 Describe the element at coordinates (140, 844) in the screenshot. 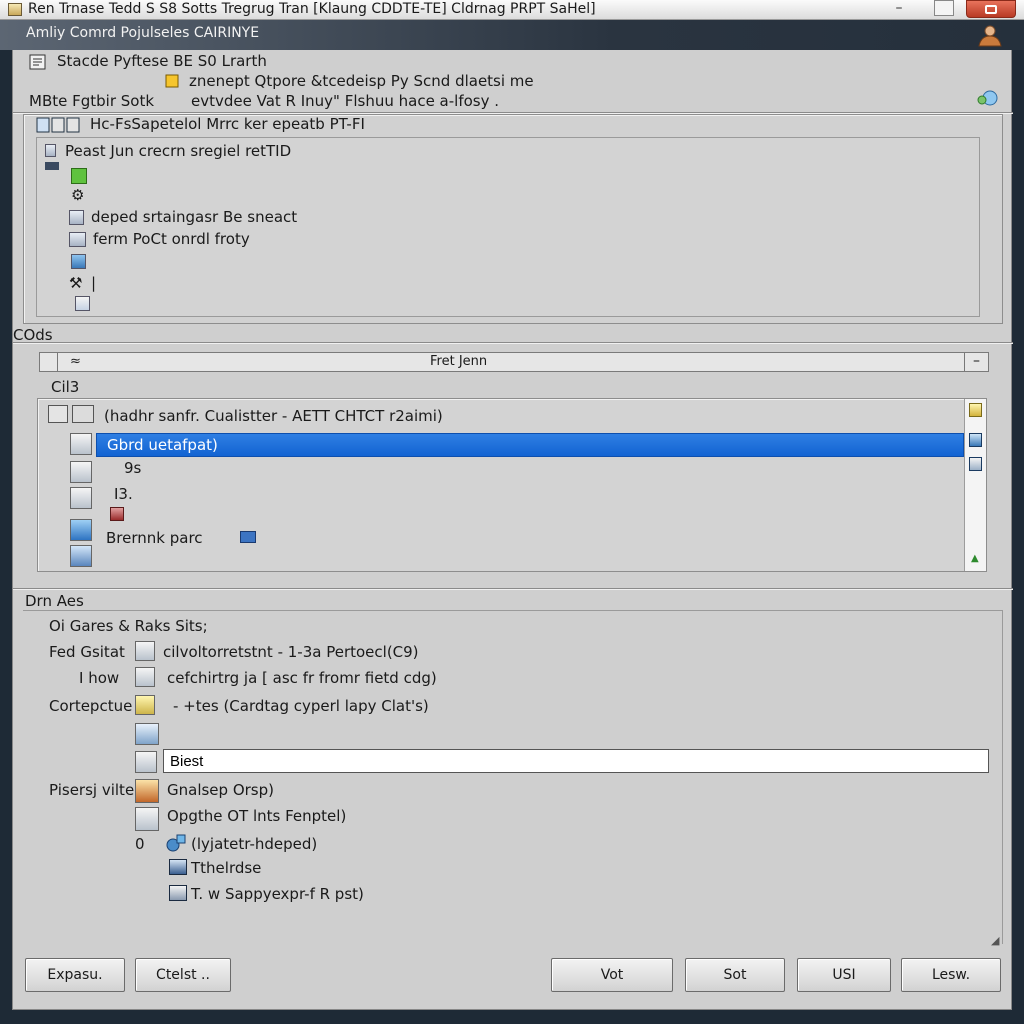

I see `radio-button: 0` at that location.